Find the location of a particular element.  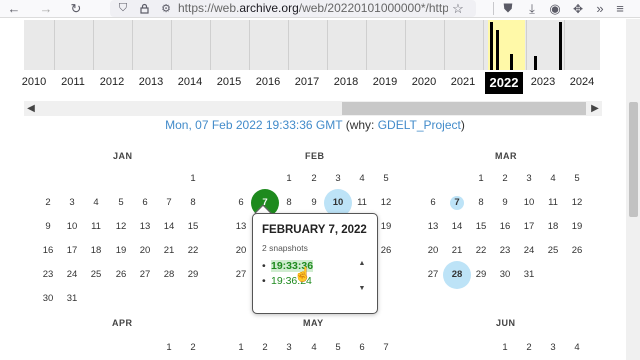

calendar-day: 8 is located at coordinates (193, 202).